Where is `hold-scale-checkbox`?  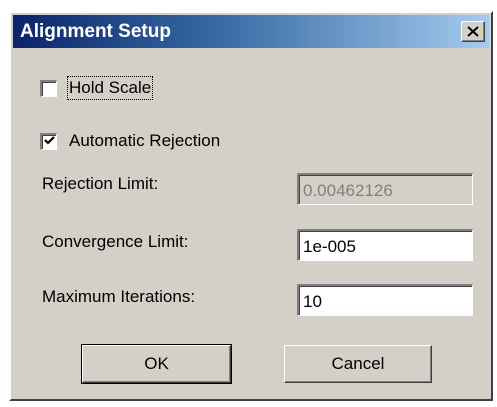
hold-scale-checkbox is located at coordinates (48, 88).